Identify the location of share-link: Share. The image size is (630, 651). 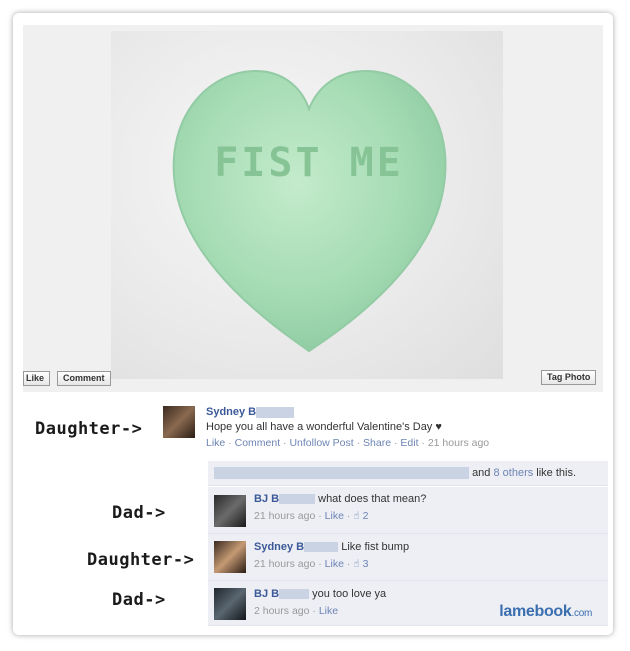
(377, 443).